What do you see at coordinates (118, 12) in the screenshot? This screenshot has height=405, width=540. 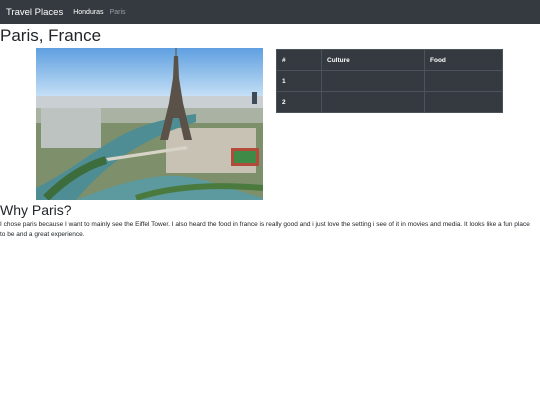 I see `nav-link-paris: Paris` at bounding box center [118, 12].